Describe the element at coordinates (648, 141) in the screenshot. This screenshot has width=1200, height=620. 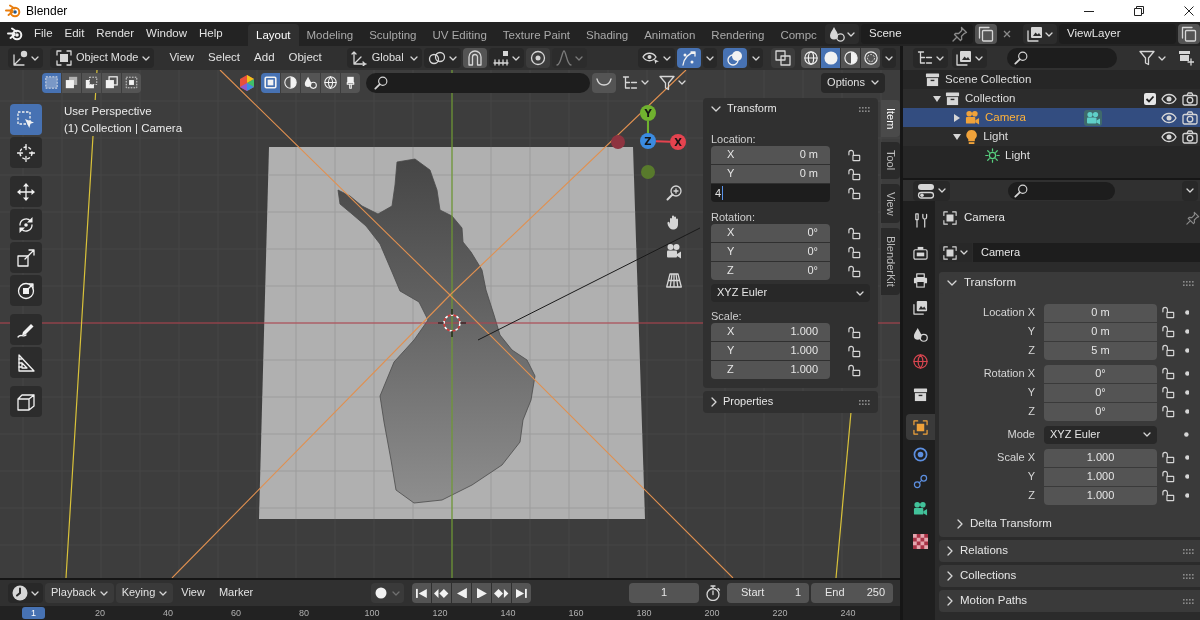
I see `axis-handle: Z` at that location.